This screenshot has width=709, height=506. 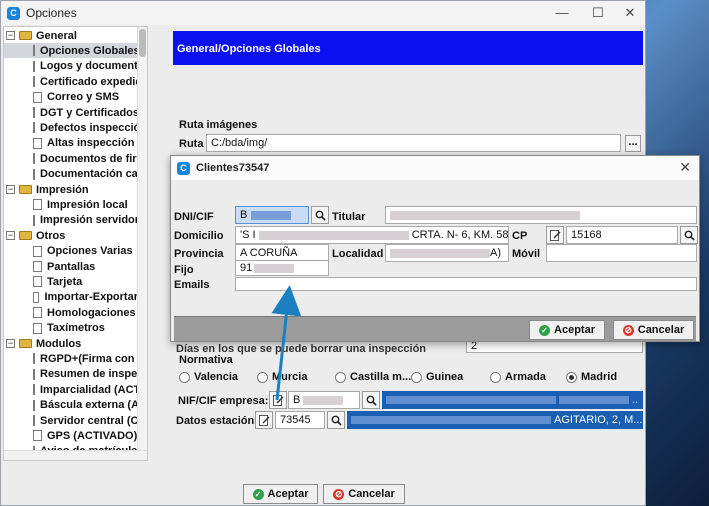 I want to click on normativa-option-label: Valencia, so click(x=216, y=377).